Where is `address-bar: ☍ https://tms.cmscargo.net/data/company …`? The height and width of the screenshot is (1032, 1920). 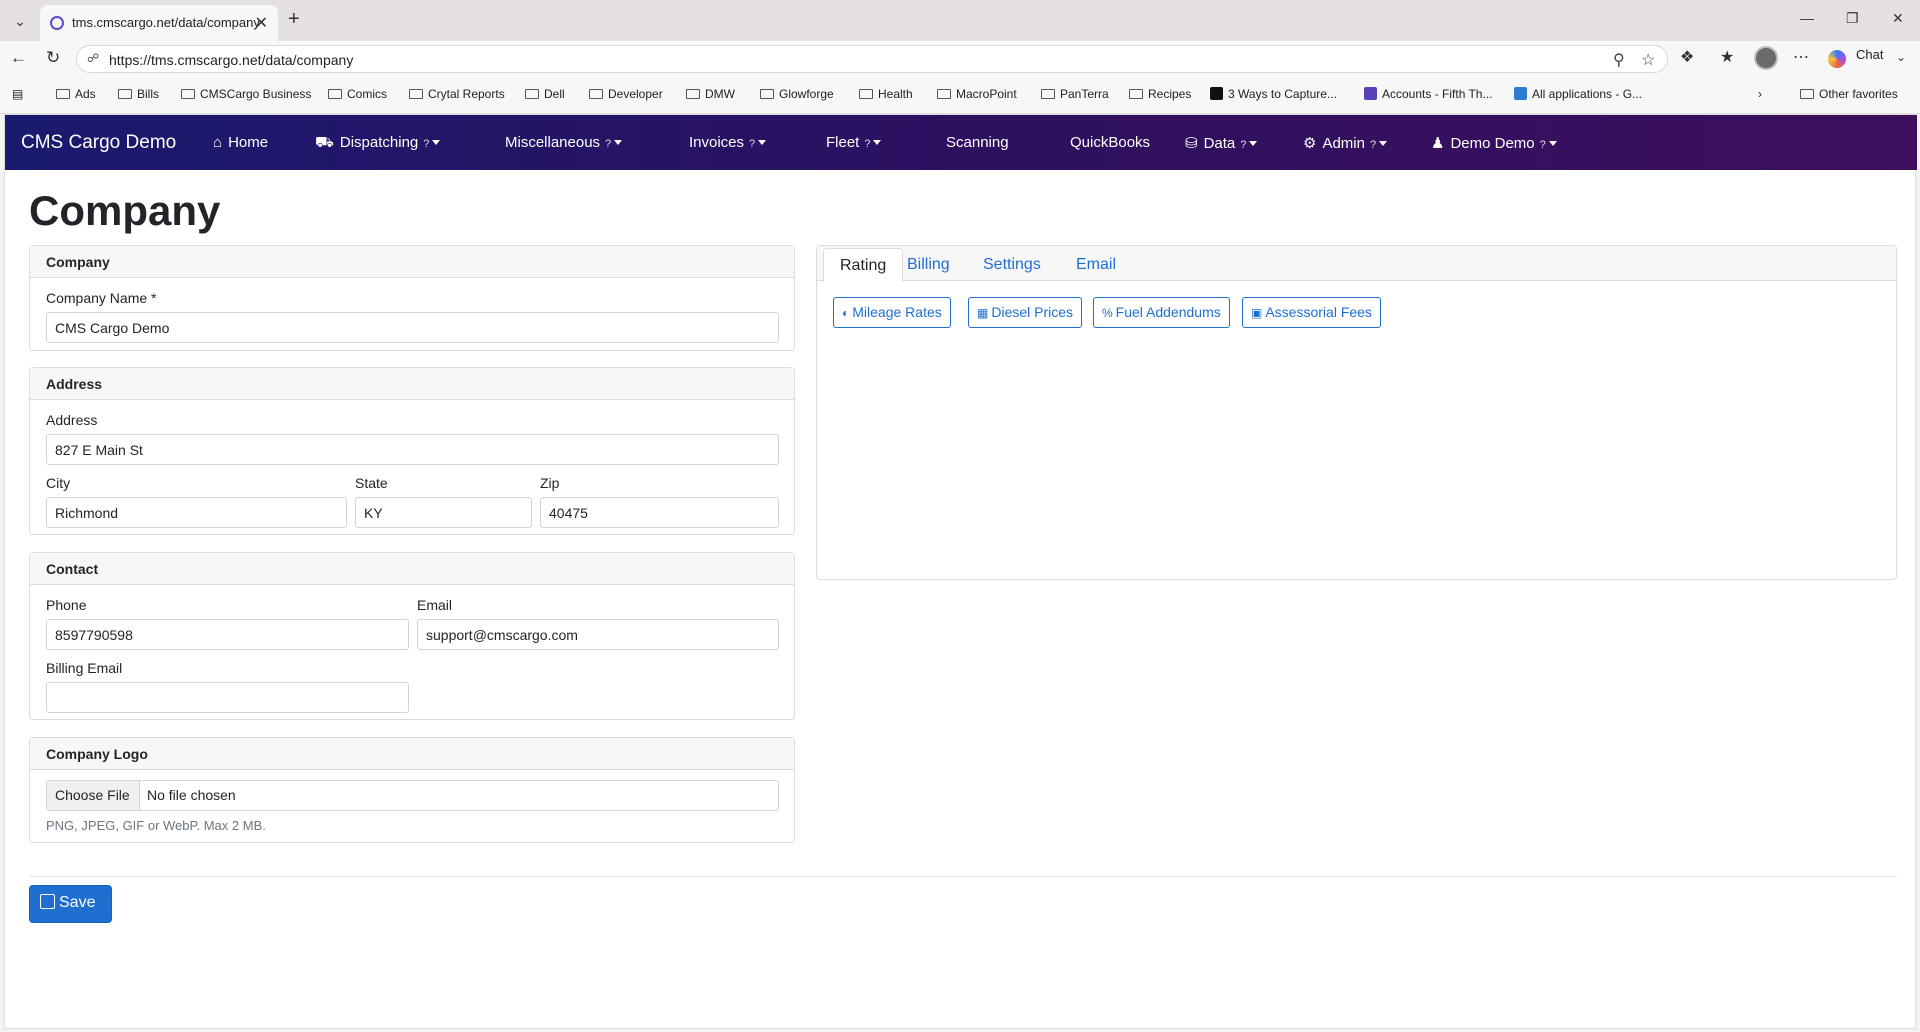
address-bar: ☍ https://tms.cmscargo.net/data/company … is located at coordinates (872, 59).